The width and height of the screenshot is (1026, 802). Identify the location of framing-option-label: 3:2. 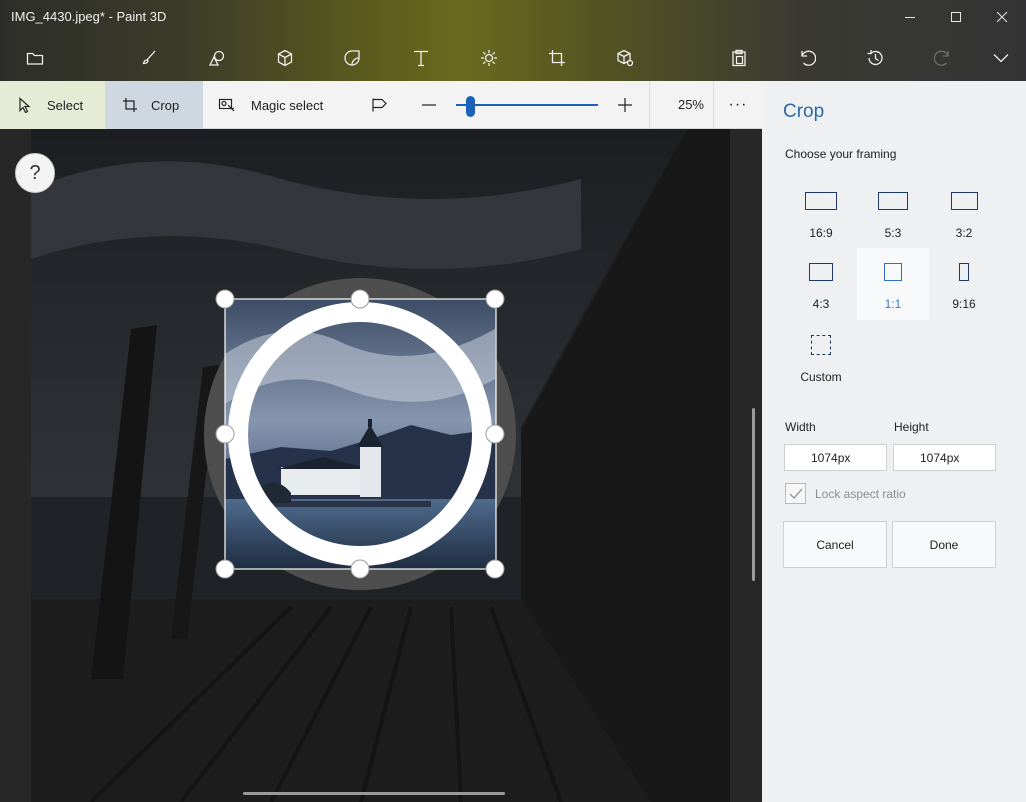
(964, 233).